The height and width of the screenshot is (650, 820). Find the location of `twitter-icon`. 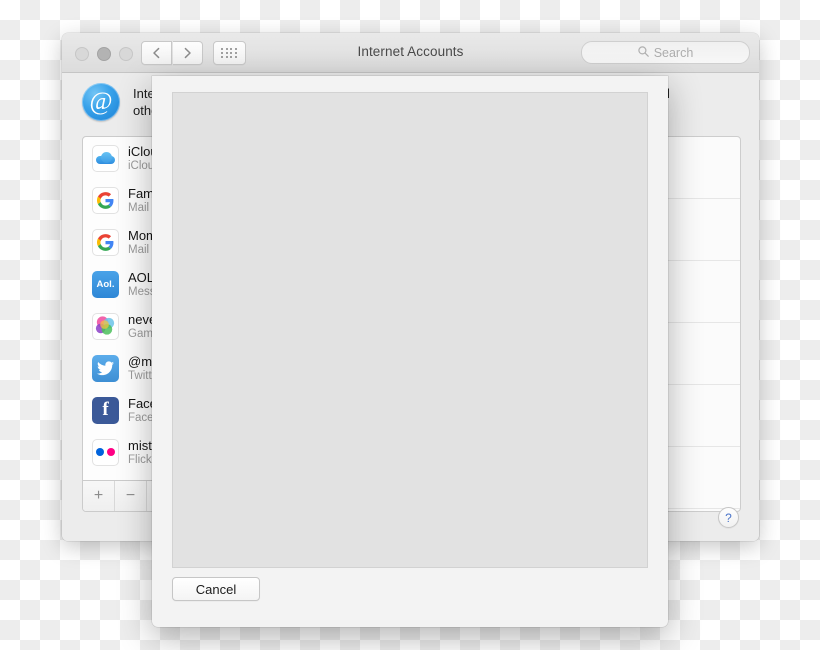

twitter-icon is located at coordinates (105, 368).